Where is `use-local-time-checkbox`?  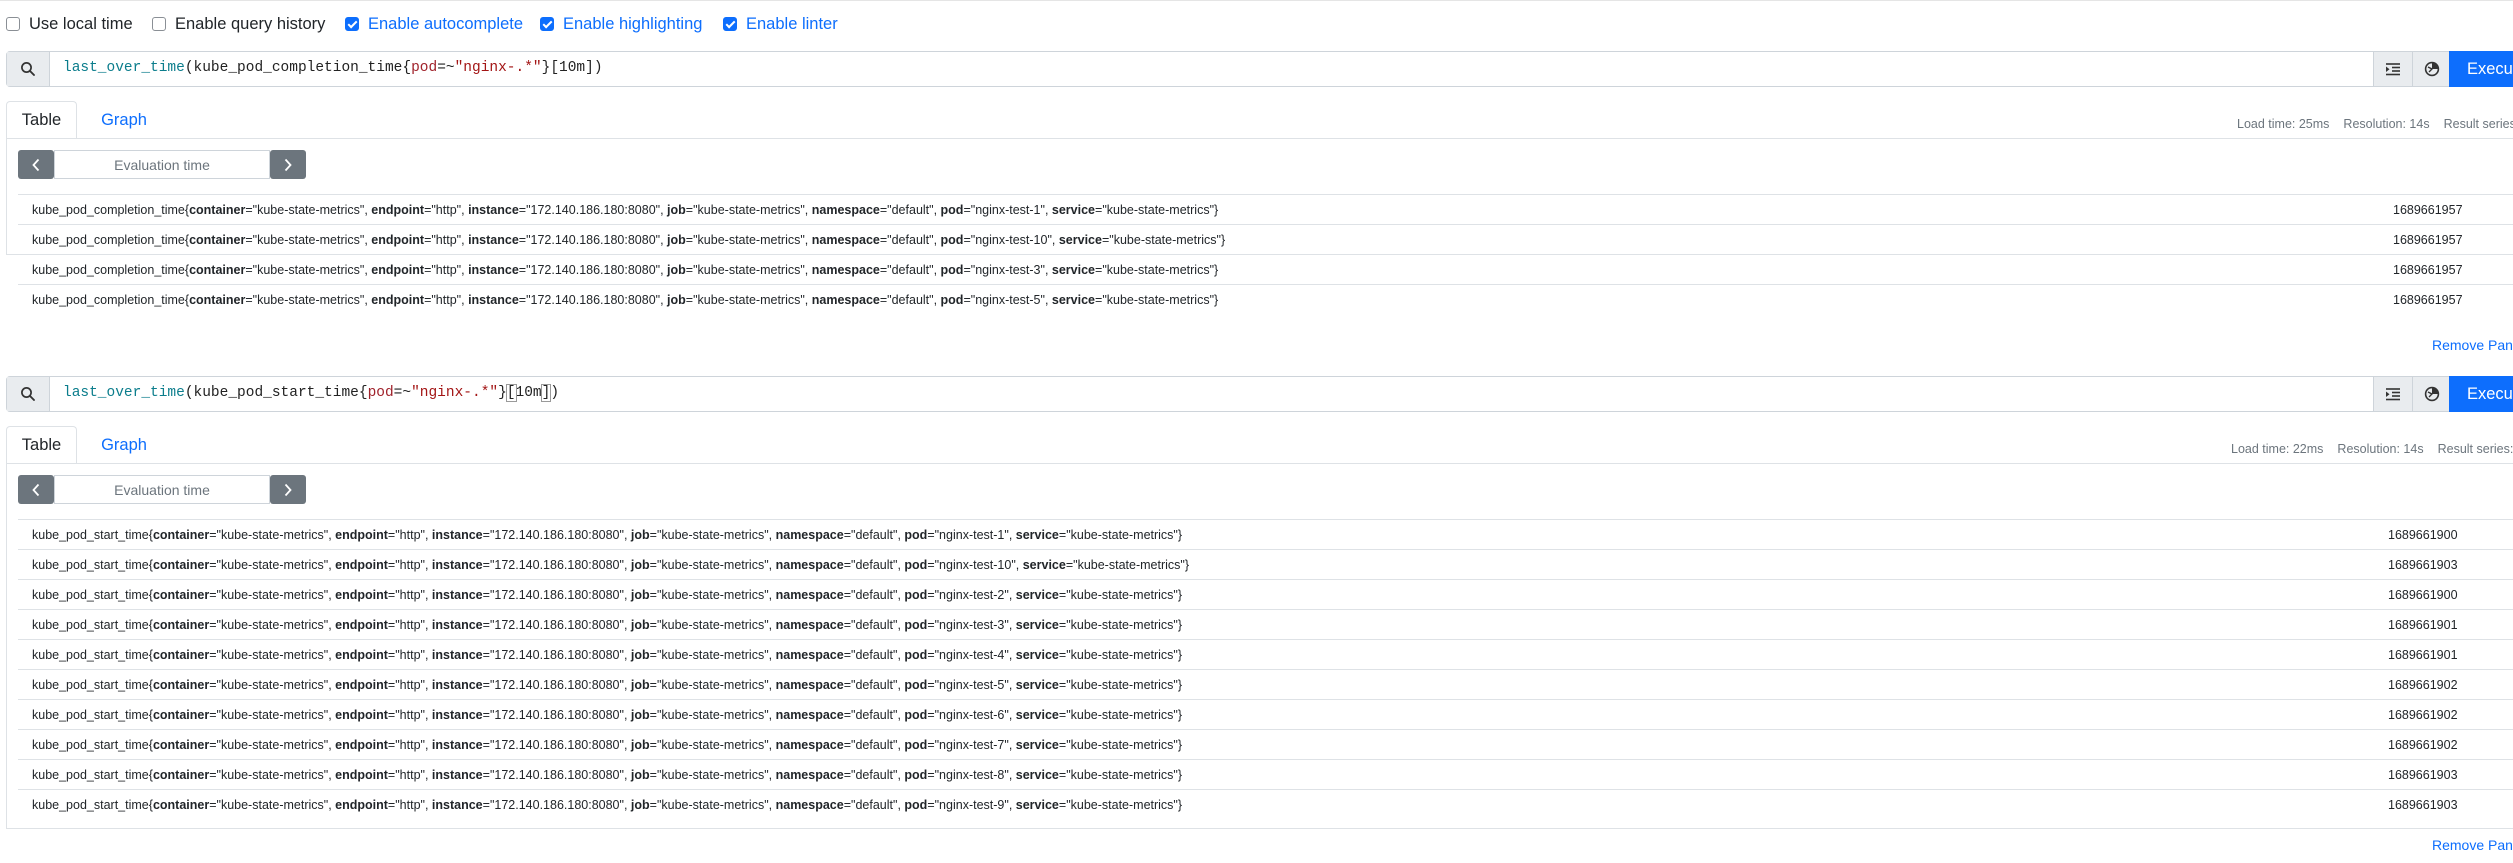 use-local-time-checkbox is located at coordinates (13, 24).